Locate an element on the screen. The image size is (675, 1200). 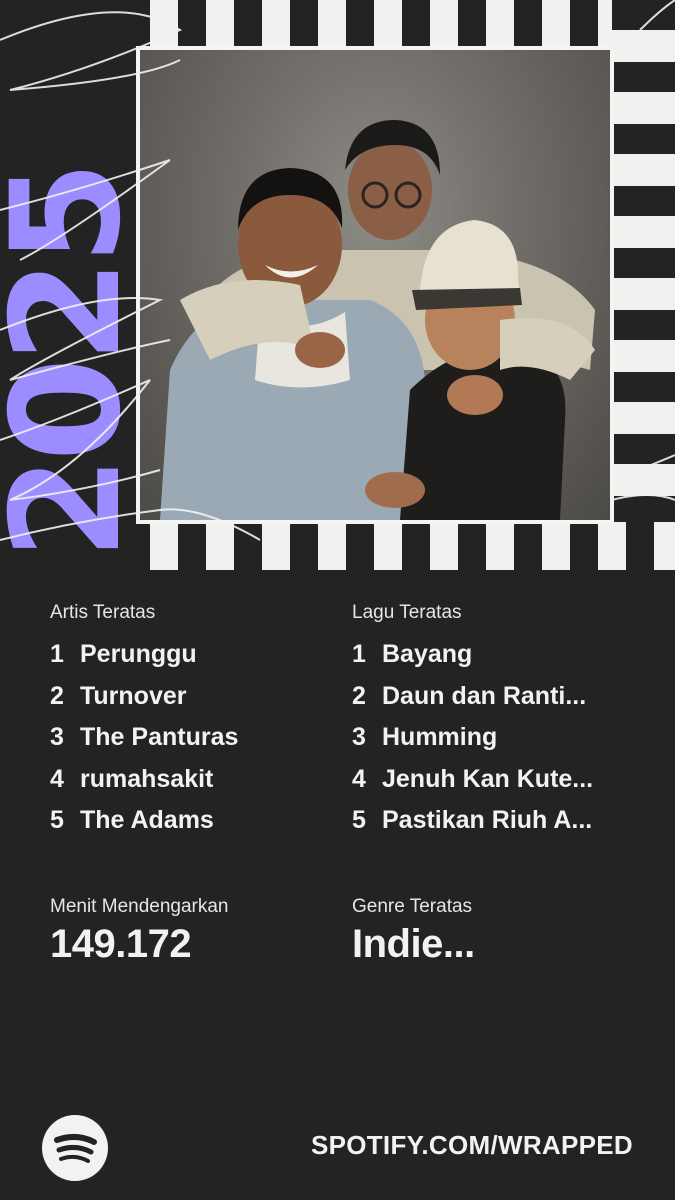
top-artists-label: Artis Teratas is located at coordinates (103, 612).